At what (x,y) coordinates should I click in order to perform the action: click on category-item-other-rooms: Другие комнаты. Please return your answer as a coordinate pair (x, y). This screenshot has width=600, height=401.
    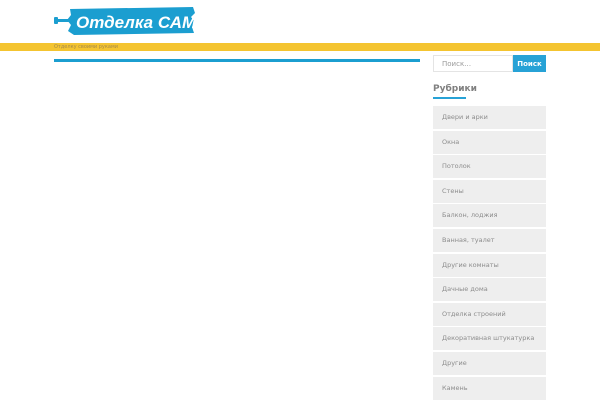
    Looking at the image, I should click on (489, 265).